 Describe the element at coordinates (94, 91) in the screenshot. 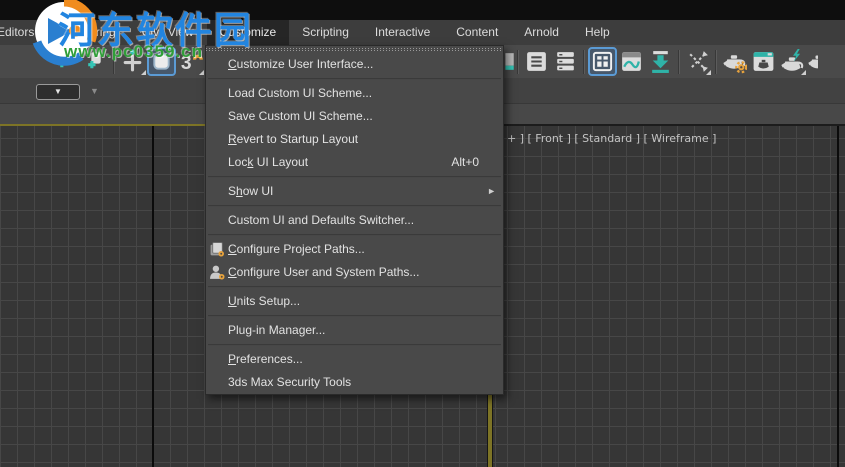

I see `chevron-down-icon: ▼` at that location.